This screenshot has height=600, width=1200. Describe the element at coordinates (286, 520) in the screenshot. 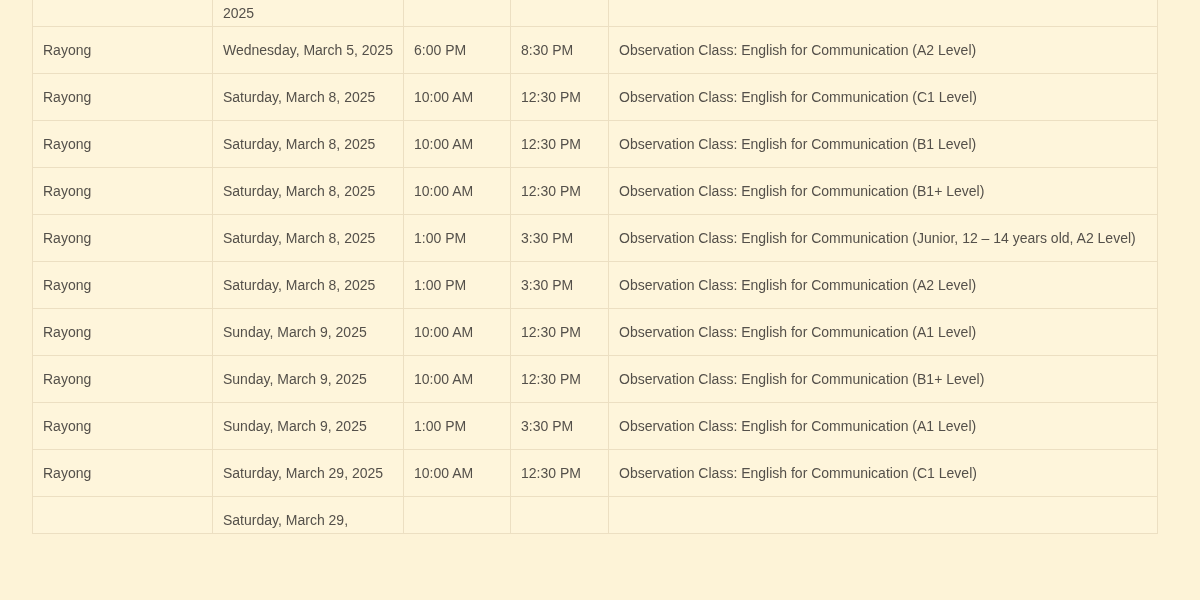

I see `date-cell: Saturday, March 29,` at that location.